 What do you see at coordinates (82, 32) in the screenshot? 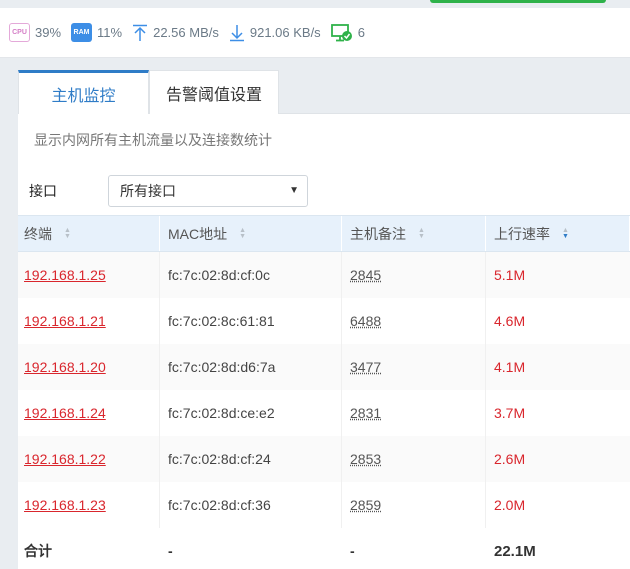
I see `ram-icon: RAM` at bounding box center [82, 32].